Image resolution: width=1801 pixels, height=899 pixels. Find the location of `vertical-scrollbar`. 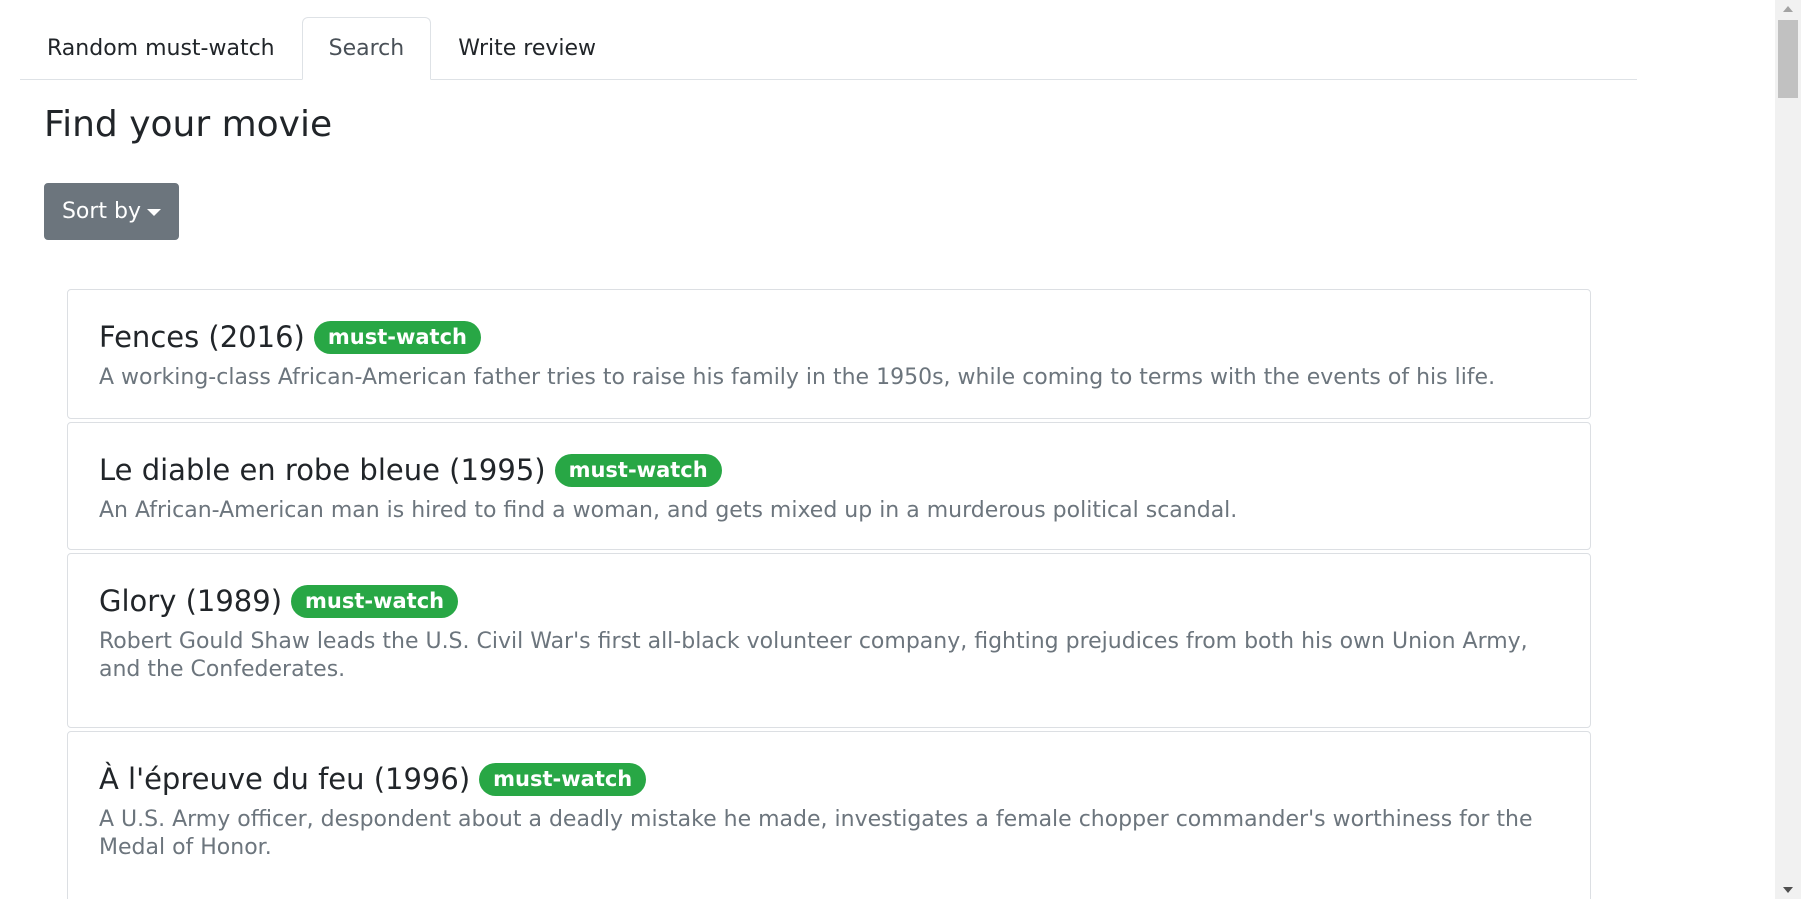

vertical-scrollbar is located at coordinates (1788, 449).